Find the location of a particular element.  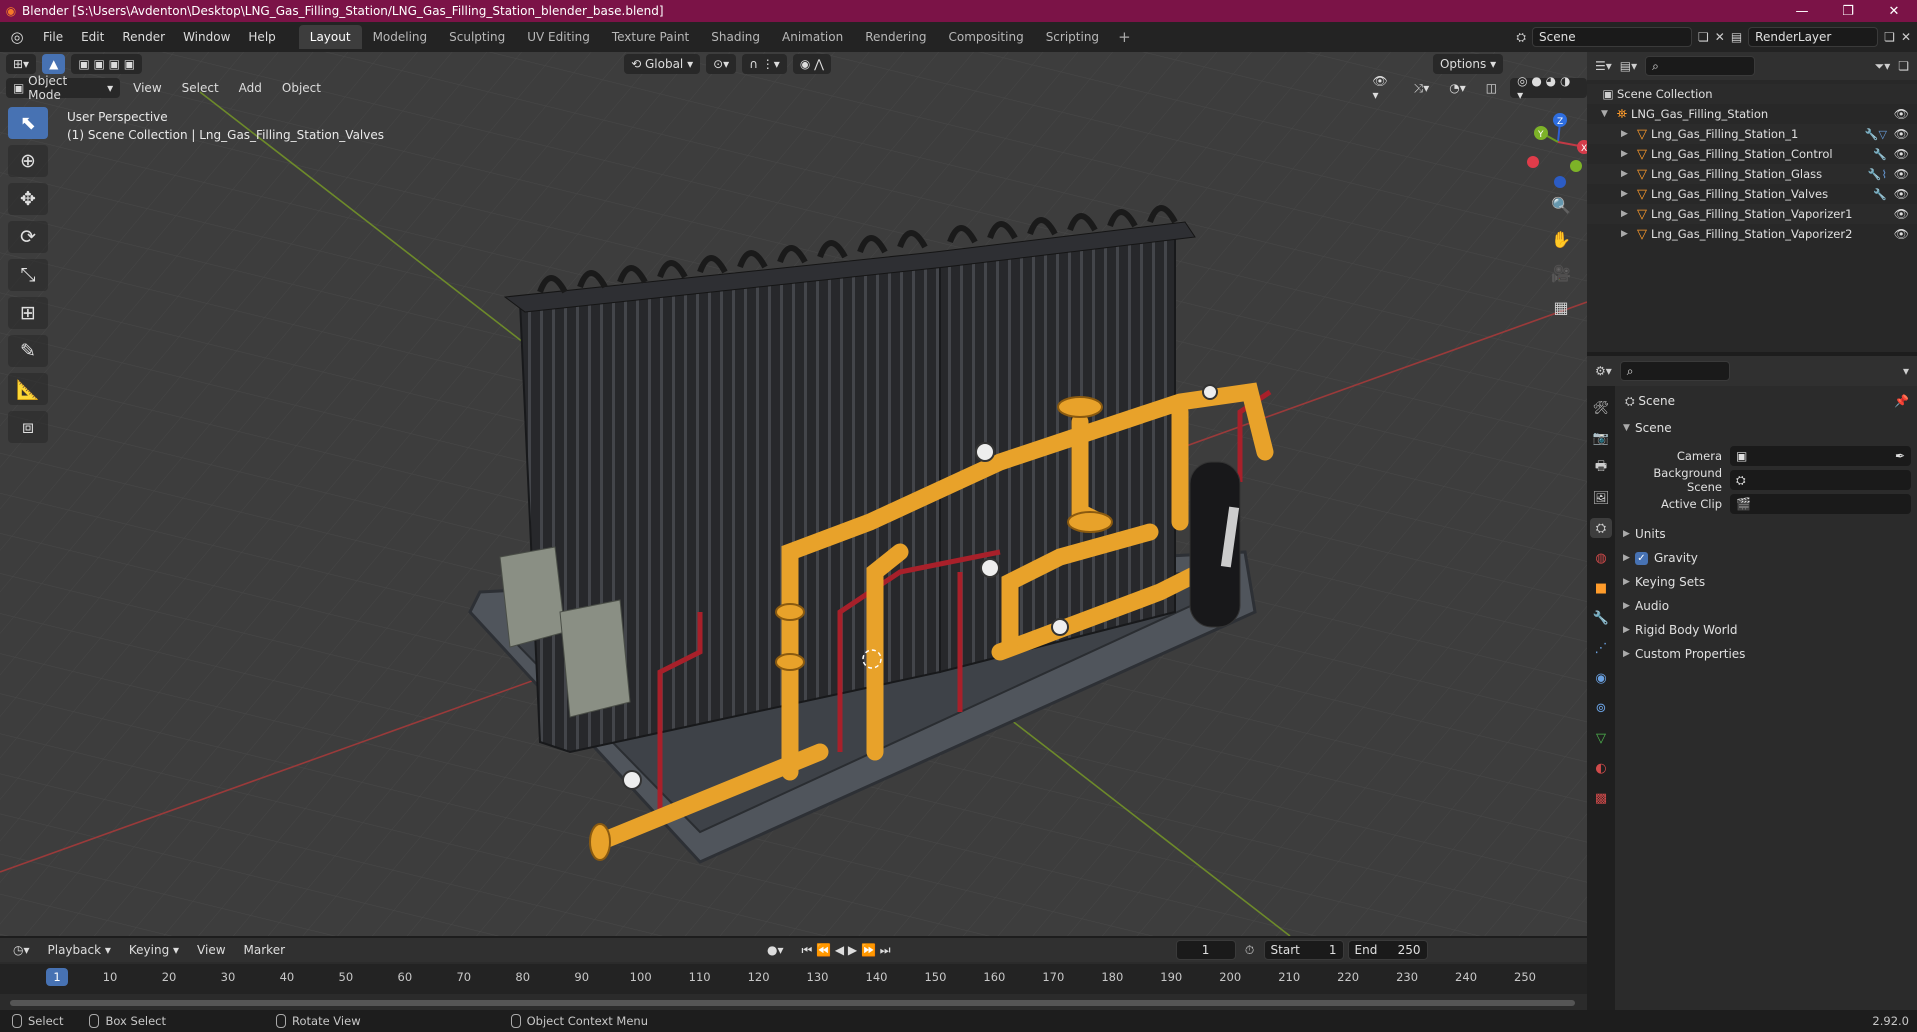

eyedropper-icon: ✒ is located at coordinates (1900, 456).